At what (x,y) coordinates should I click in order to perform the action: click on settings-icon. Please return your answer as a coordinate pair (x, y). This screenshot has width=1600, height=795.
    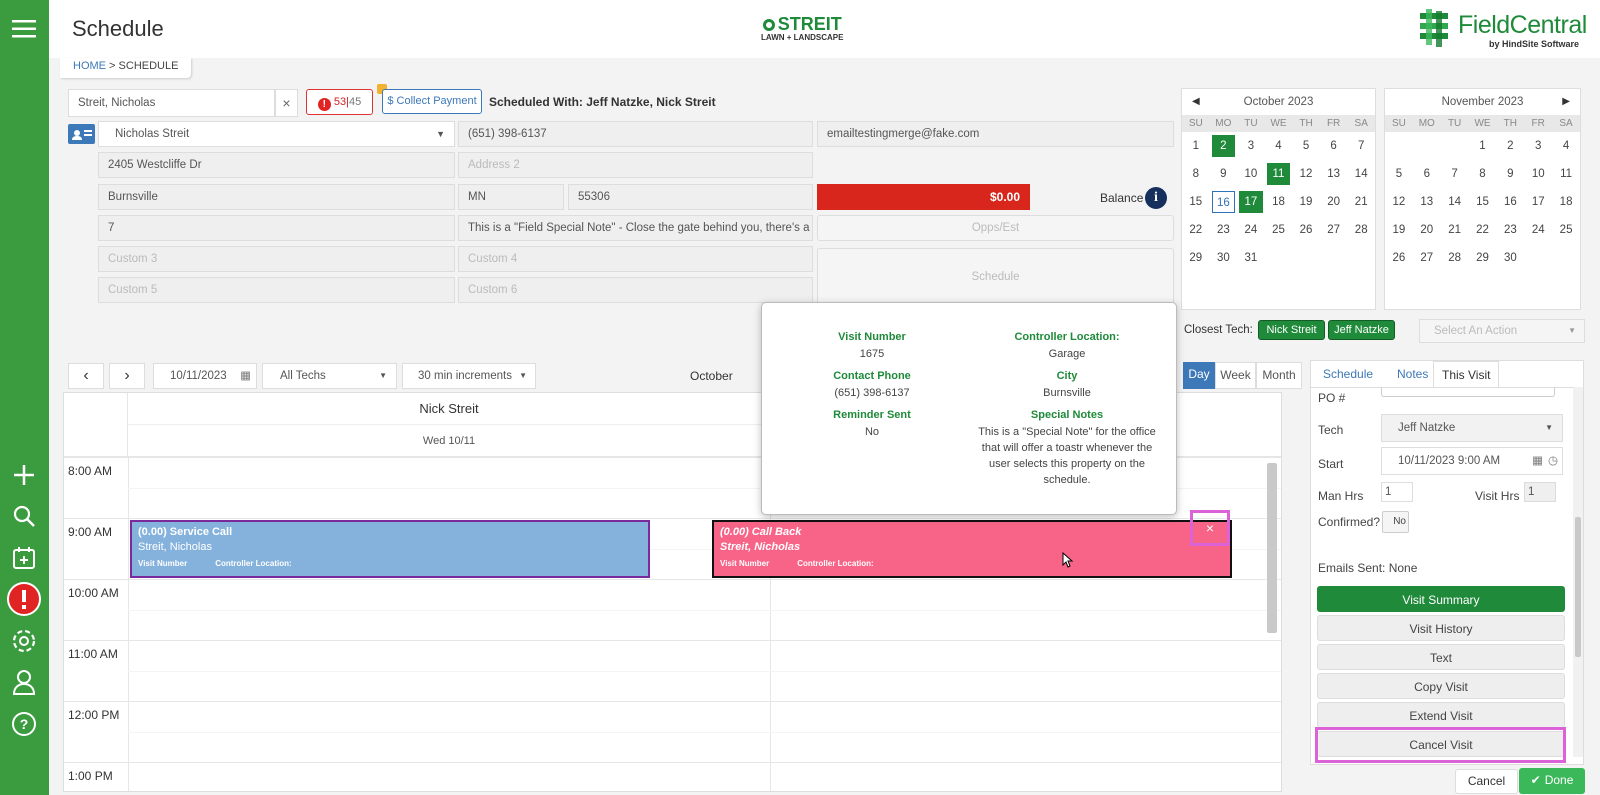
    Looking at the image, I should click on (24, 641).